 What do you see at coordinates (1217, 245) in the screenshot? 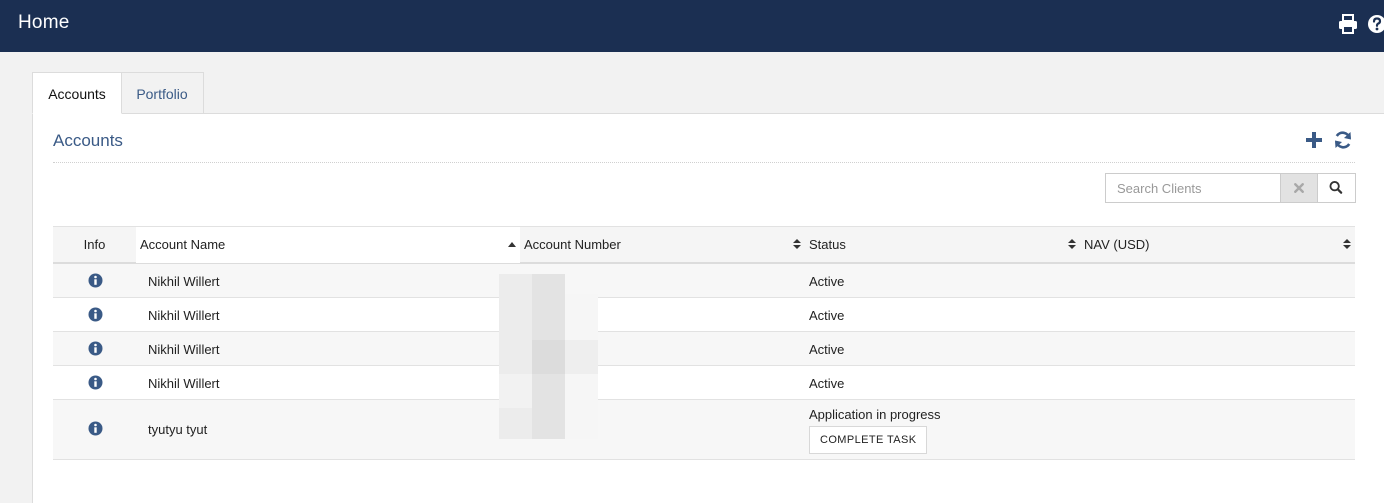
I see `column-header-nav: NAV (USD)` at bounding box center [1217, 245].